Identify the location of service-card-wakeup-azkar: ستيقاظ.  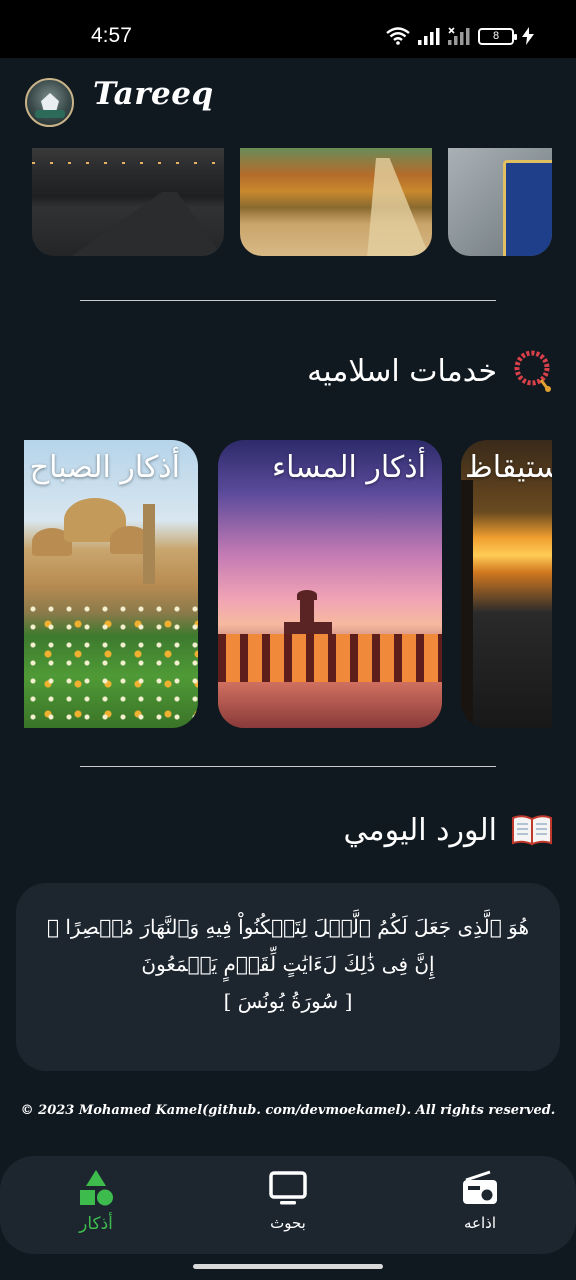
(506, 584).